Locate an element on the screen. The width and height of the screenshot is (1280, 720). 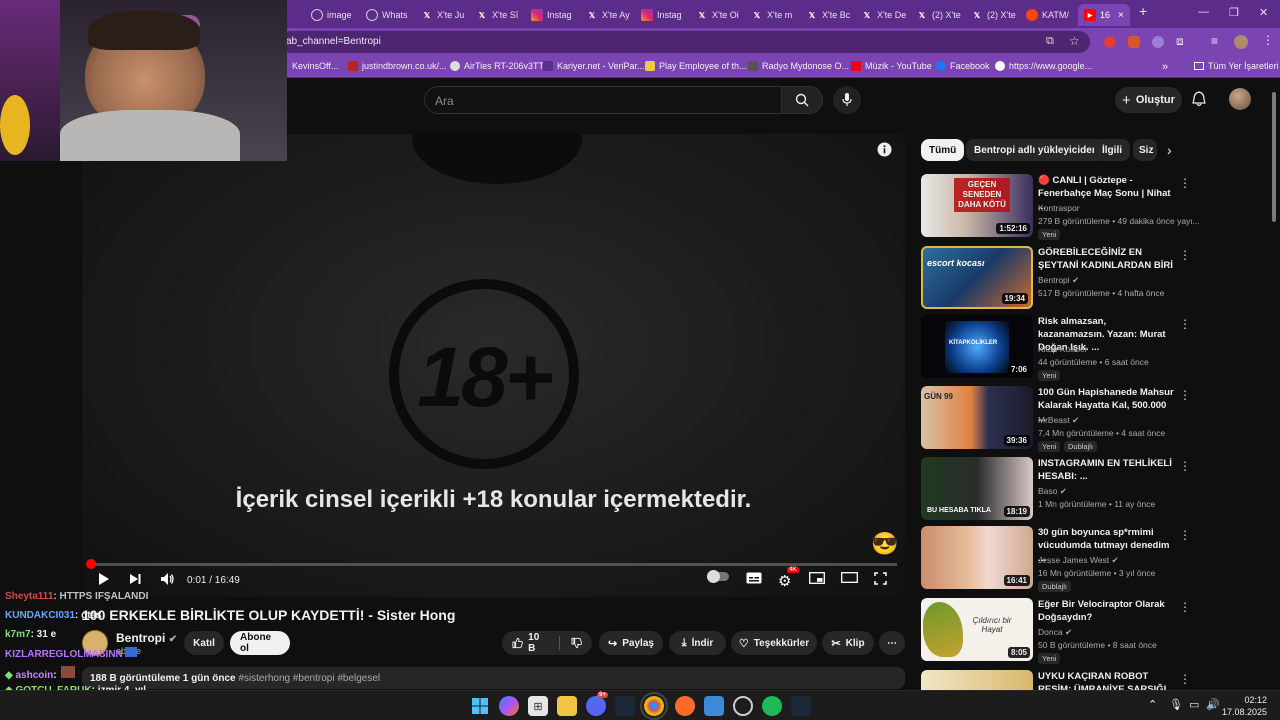
progress-scrubber is located at coordinates (90, 564).